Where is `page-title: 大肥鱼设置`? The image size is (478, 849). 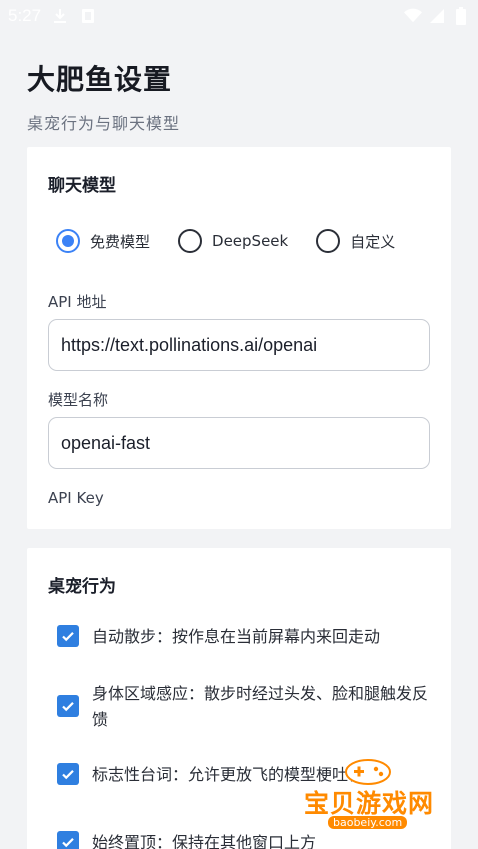 page-title: 大肥鱼设置 is located at coordinates (100, 79).